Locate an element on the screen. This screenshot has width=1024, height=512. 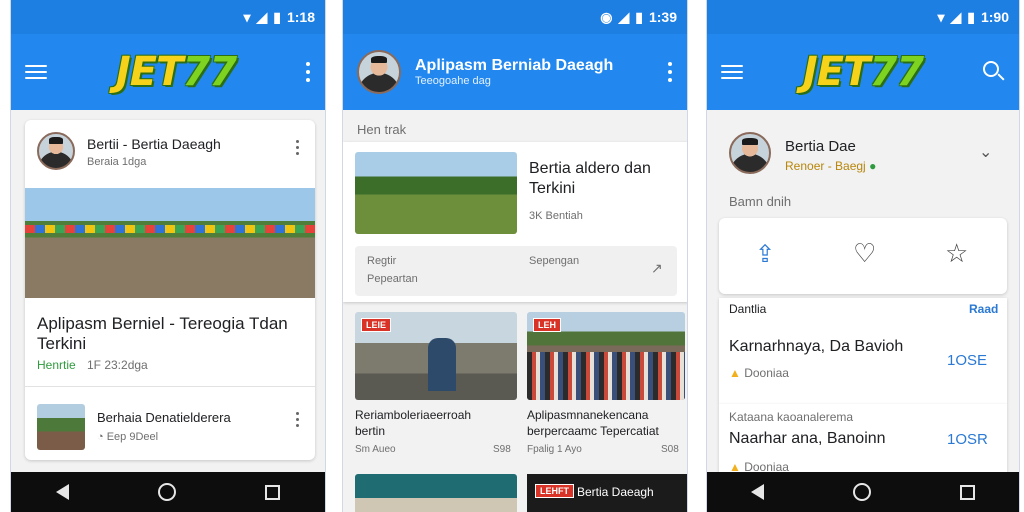
search-icon is located at coordinates (994, 72).